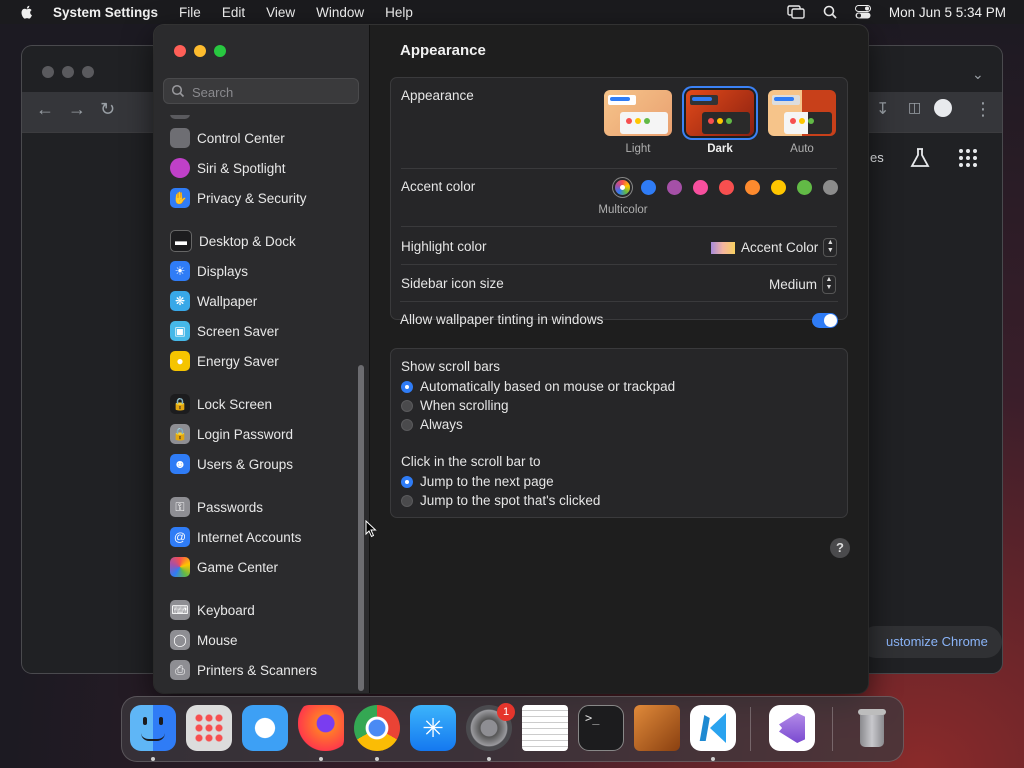 The height and width of the screenshot is (768, 1024). What do you see at coordinates (674, 187) in the screenshot?
I see `accent-purple-swatch` at bounding box center [674, 187].